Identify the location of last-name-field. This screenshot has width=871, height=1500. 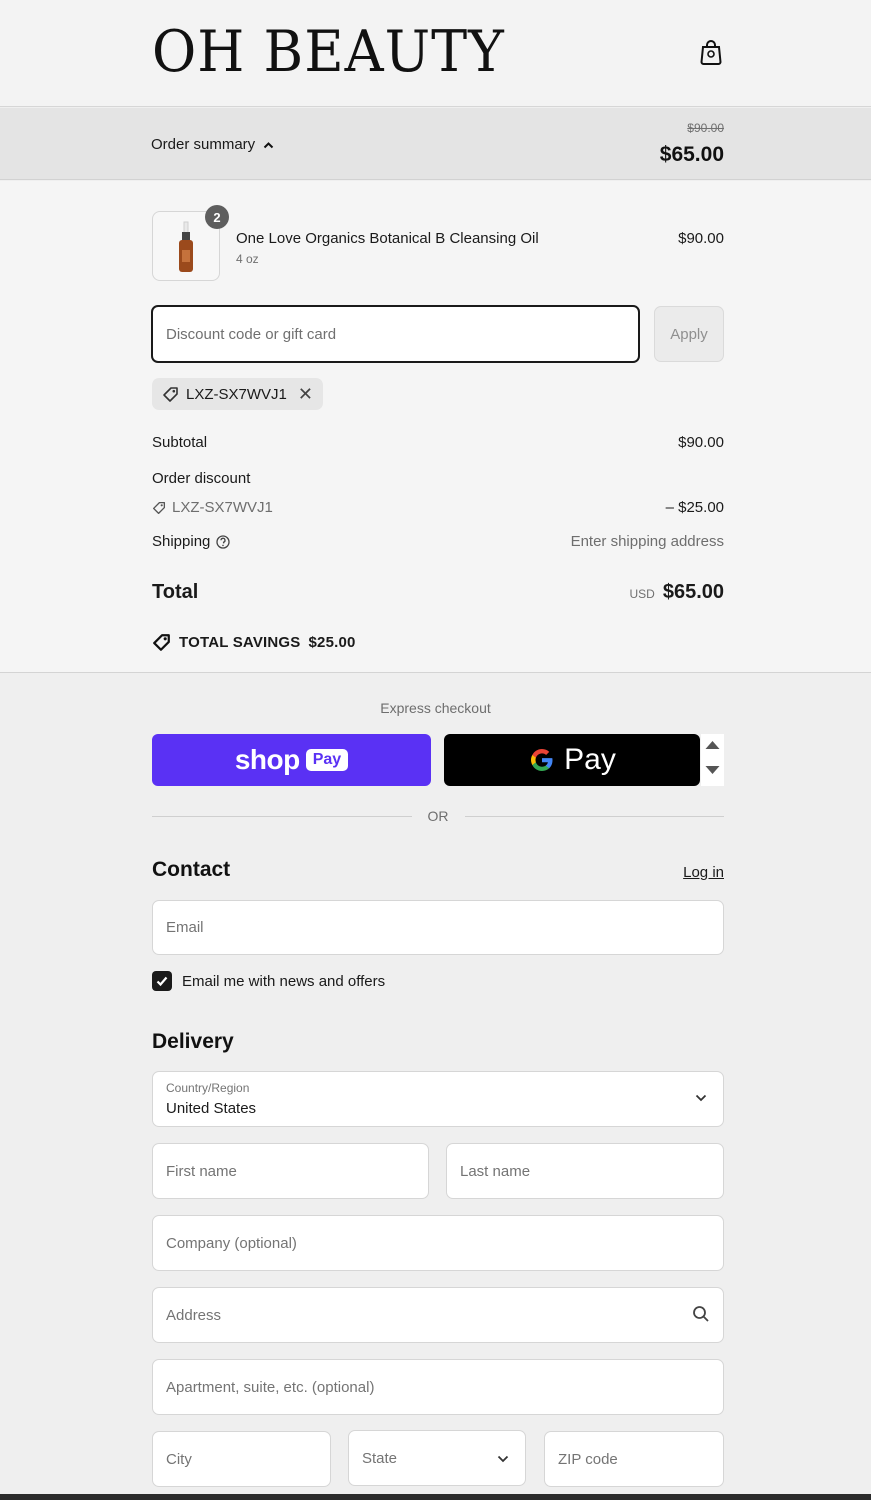
(585, 1171).